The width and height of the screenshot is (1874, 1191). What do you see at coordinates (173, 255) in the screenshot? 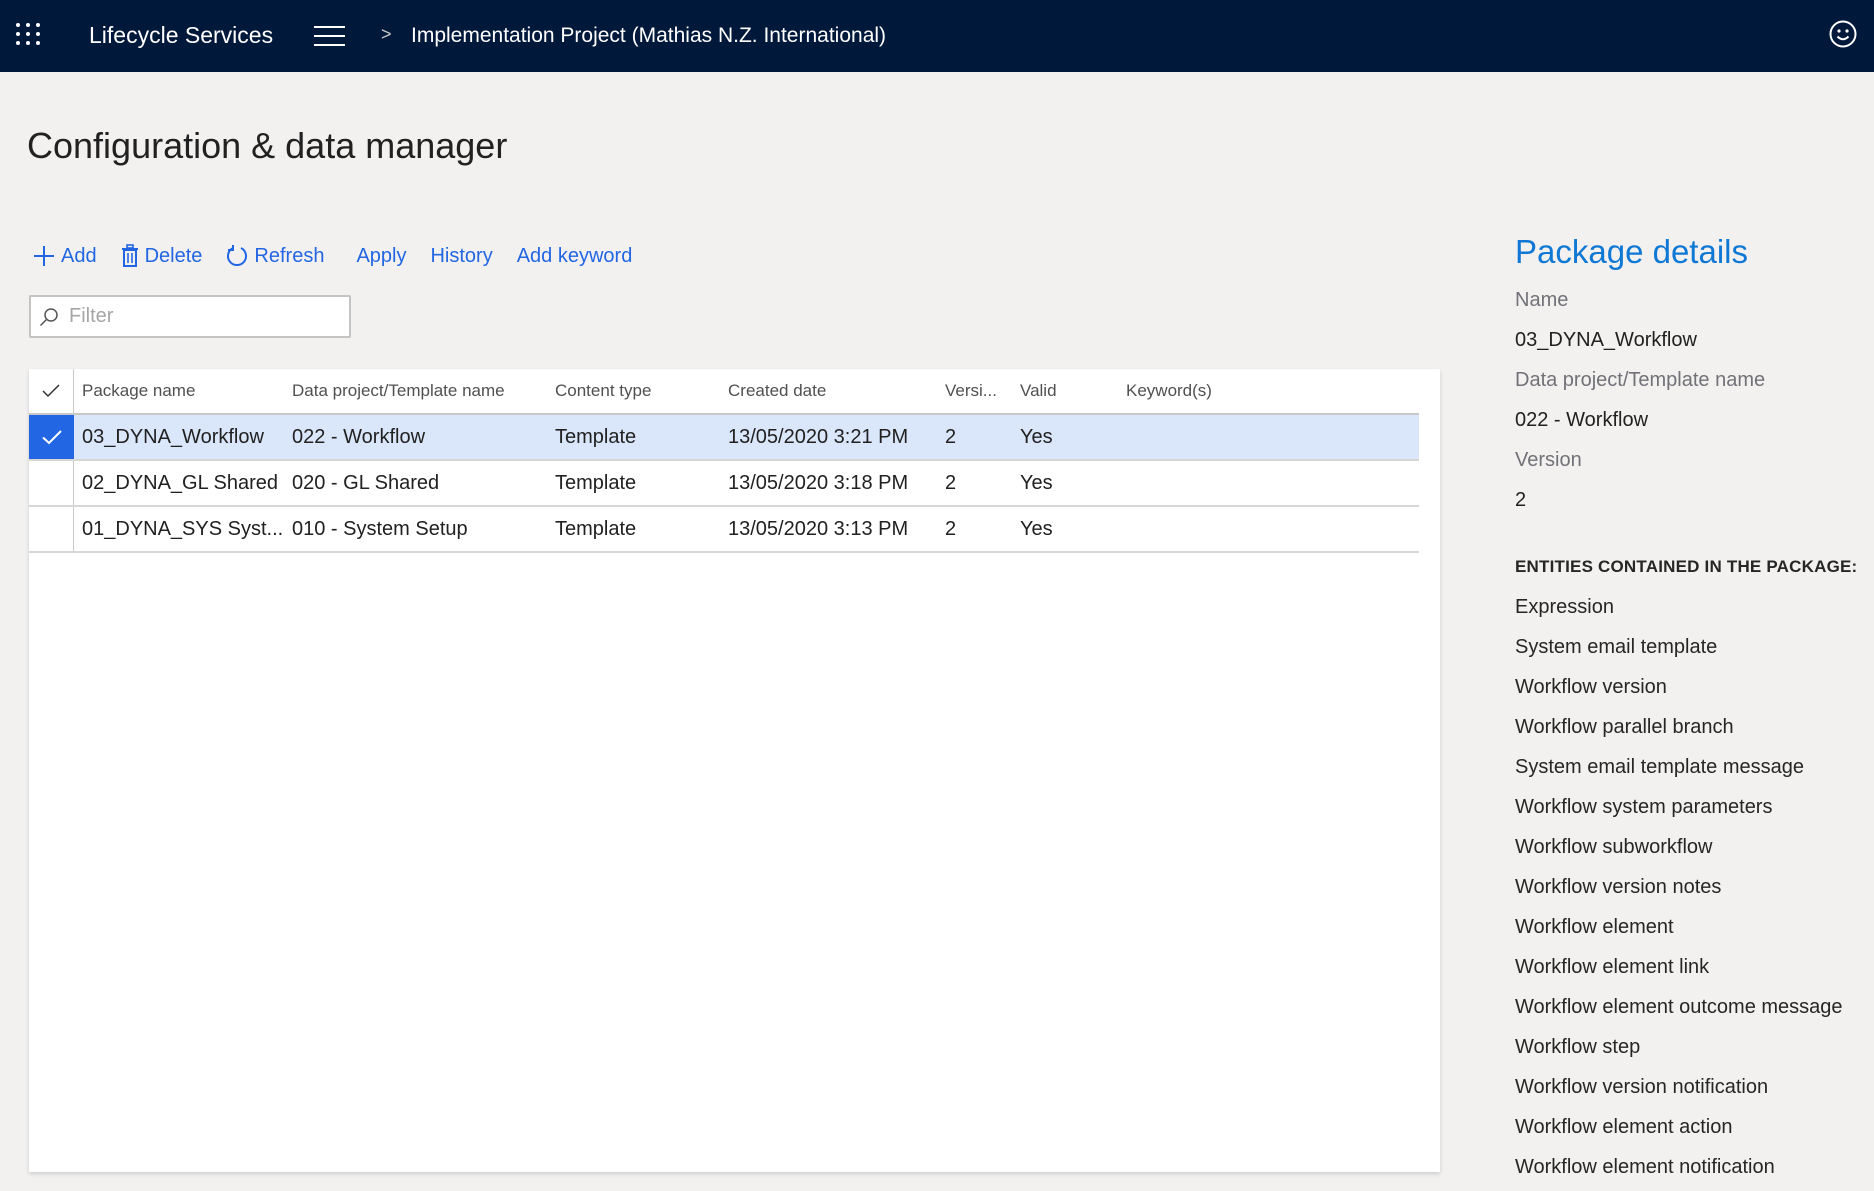
I see `delete-button-label: Delete` at bounding box center [173, 255].